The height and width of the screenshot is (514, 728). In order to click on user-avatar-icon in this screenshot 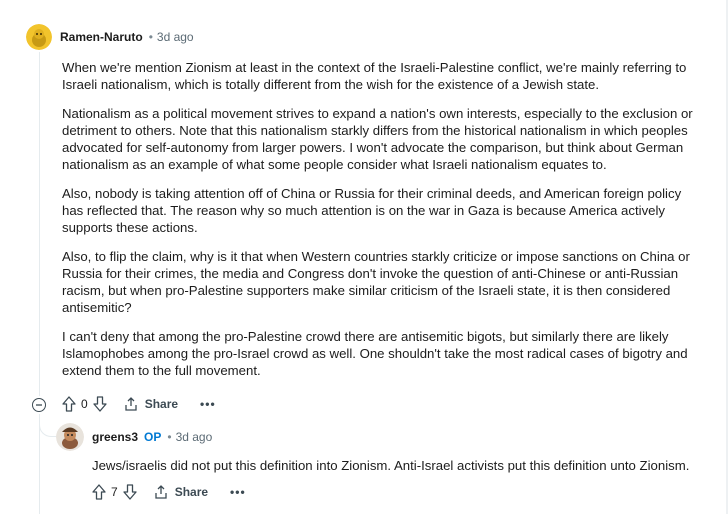, I will do `click(70, 437)`.